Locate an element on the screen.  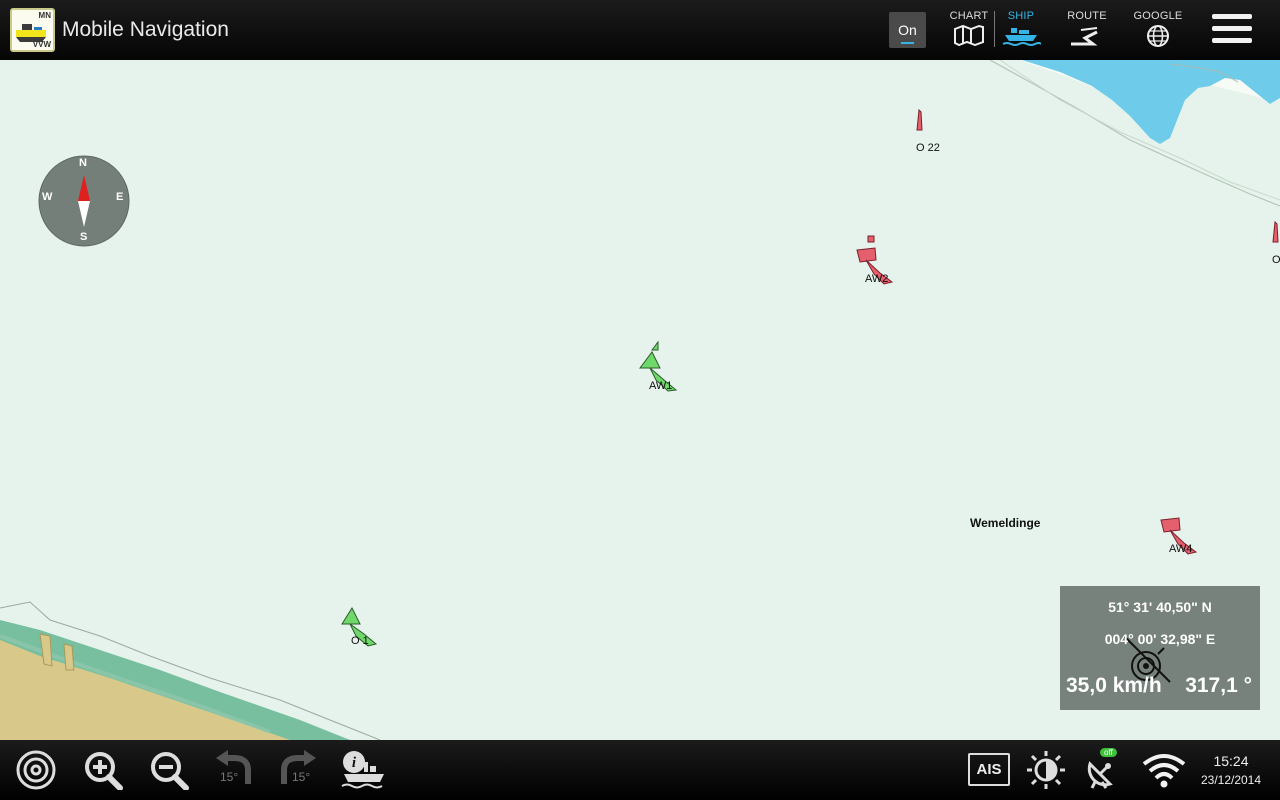
rotate-left-button: 15° is located at coordinates (234, 770).